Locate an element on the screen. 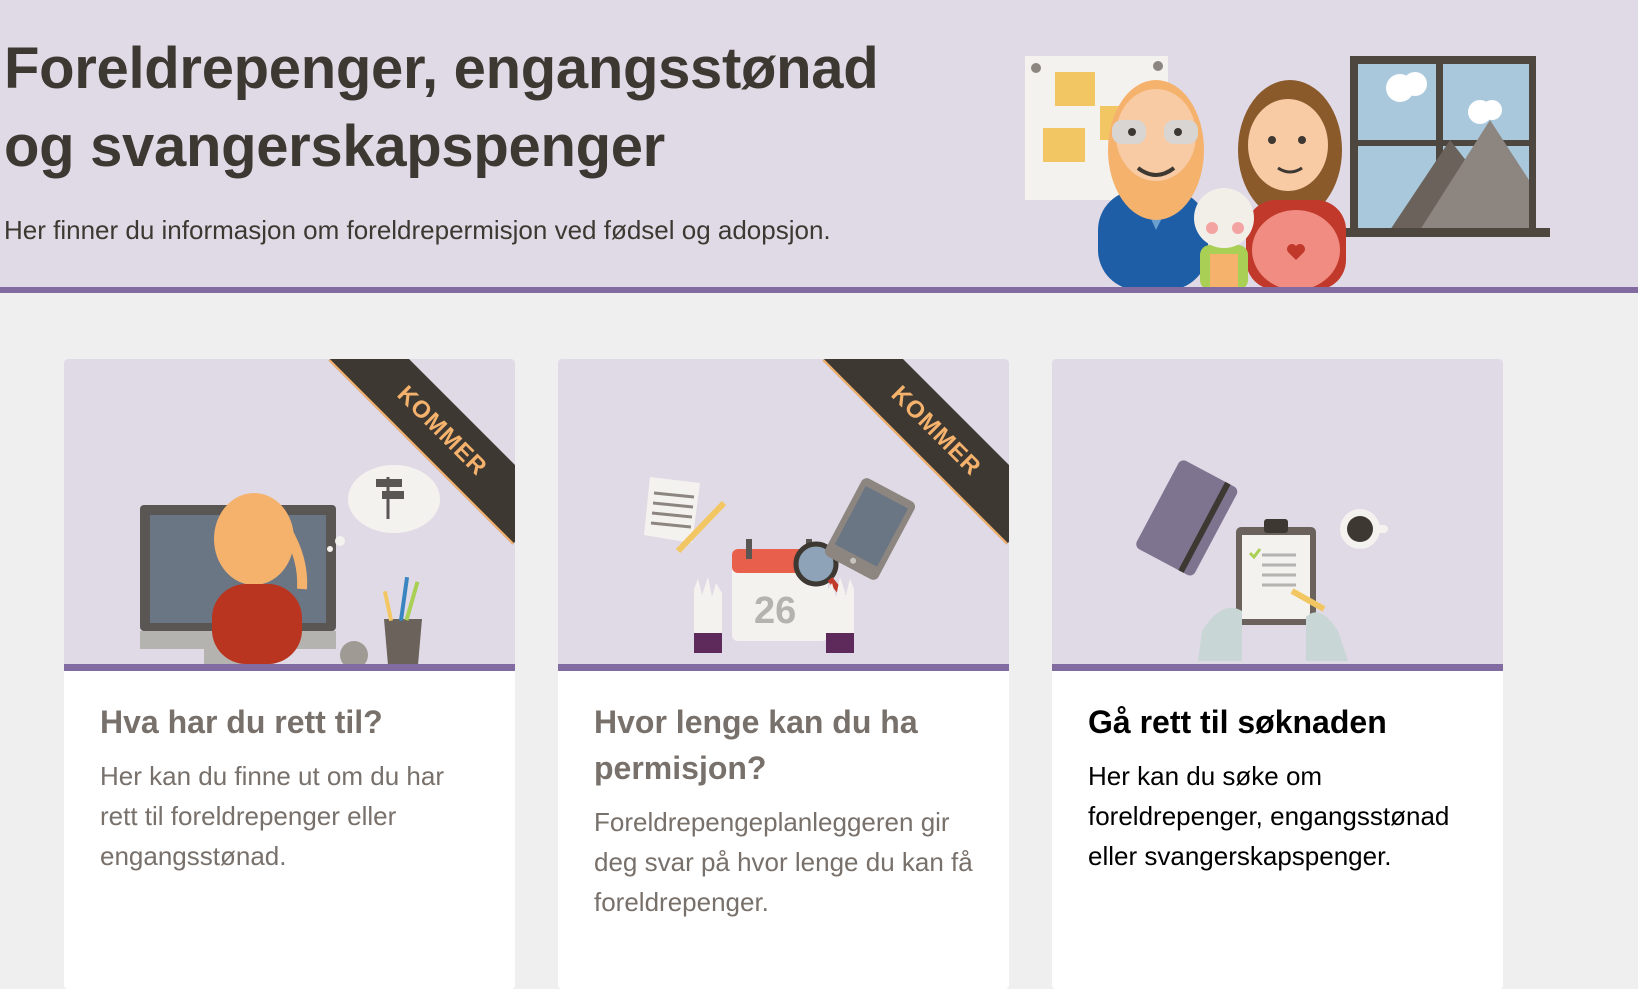  card-title: Hvor lenge kan du ha permisjon? is located at coordinates (789, 745).